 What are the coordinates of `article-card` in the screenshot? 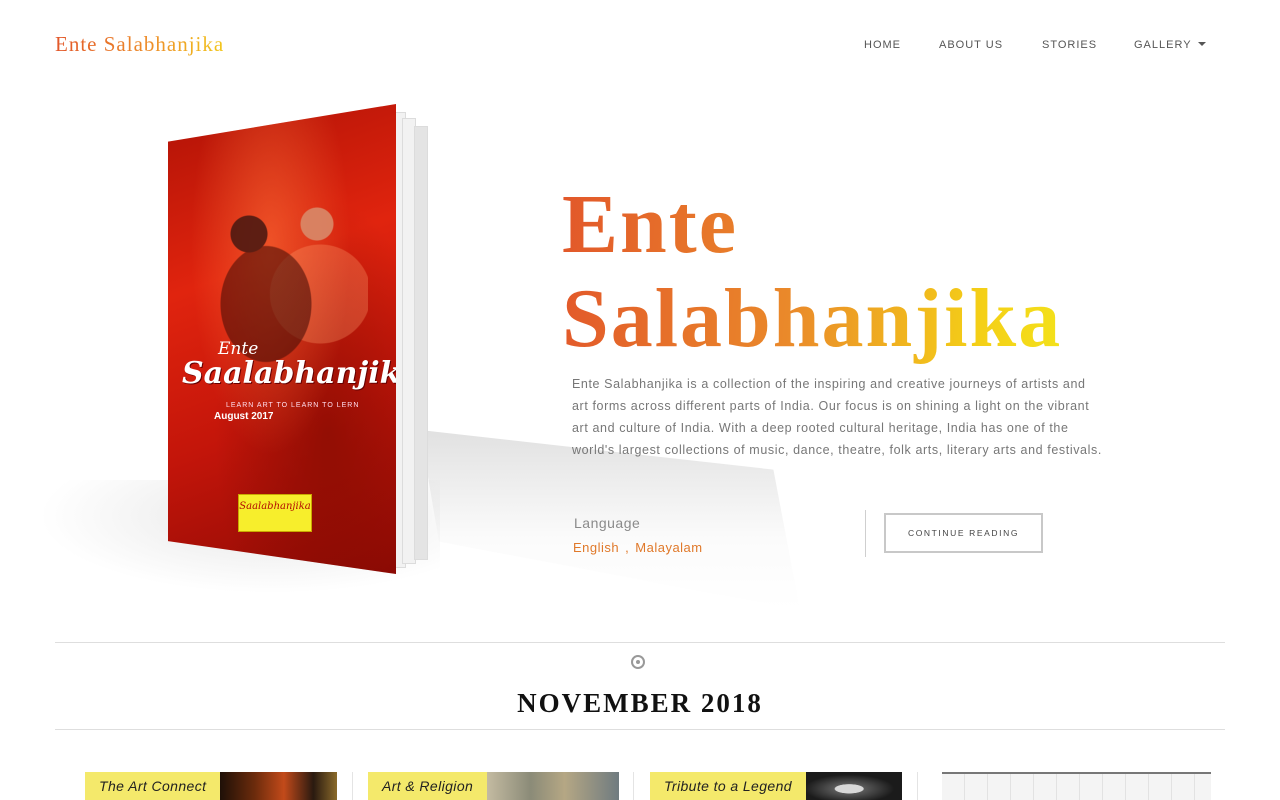 It's located at (1076, 786).